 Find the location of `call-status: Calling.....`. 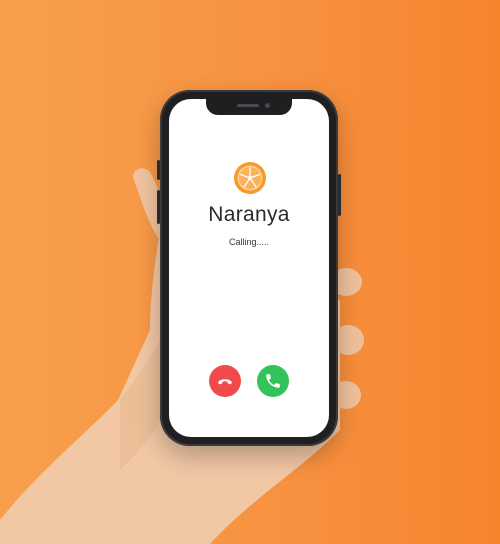

call-status: Calling..... is located at coordinates (249, 242).